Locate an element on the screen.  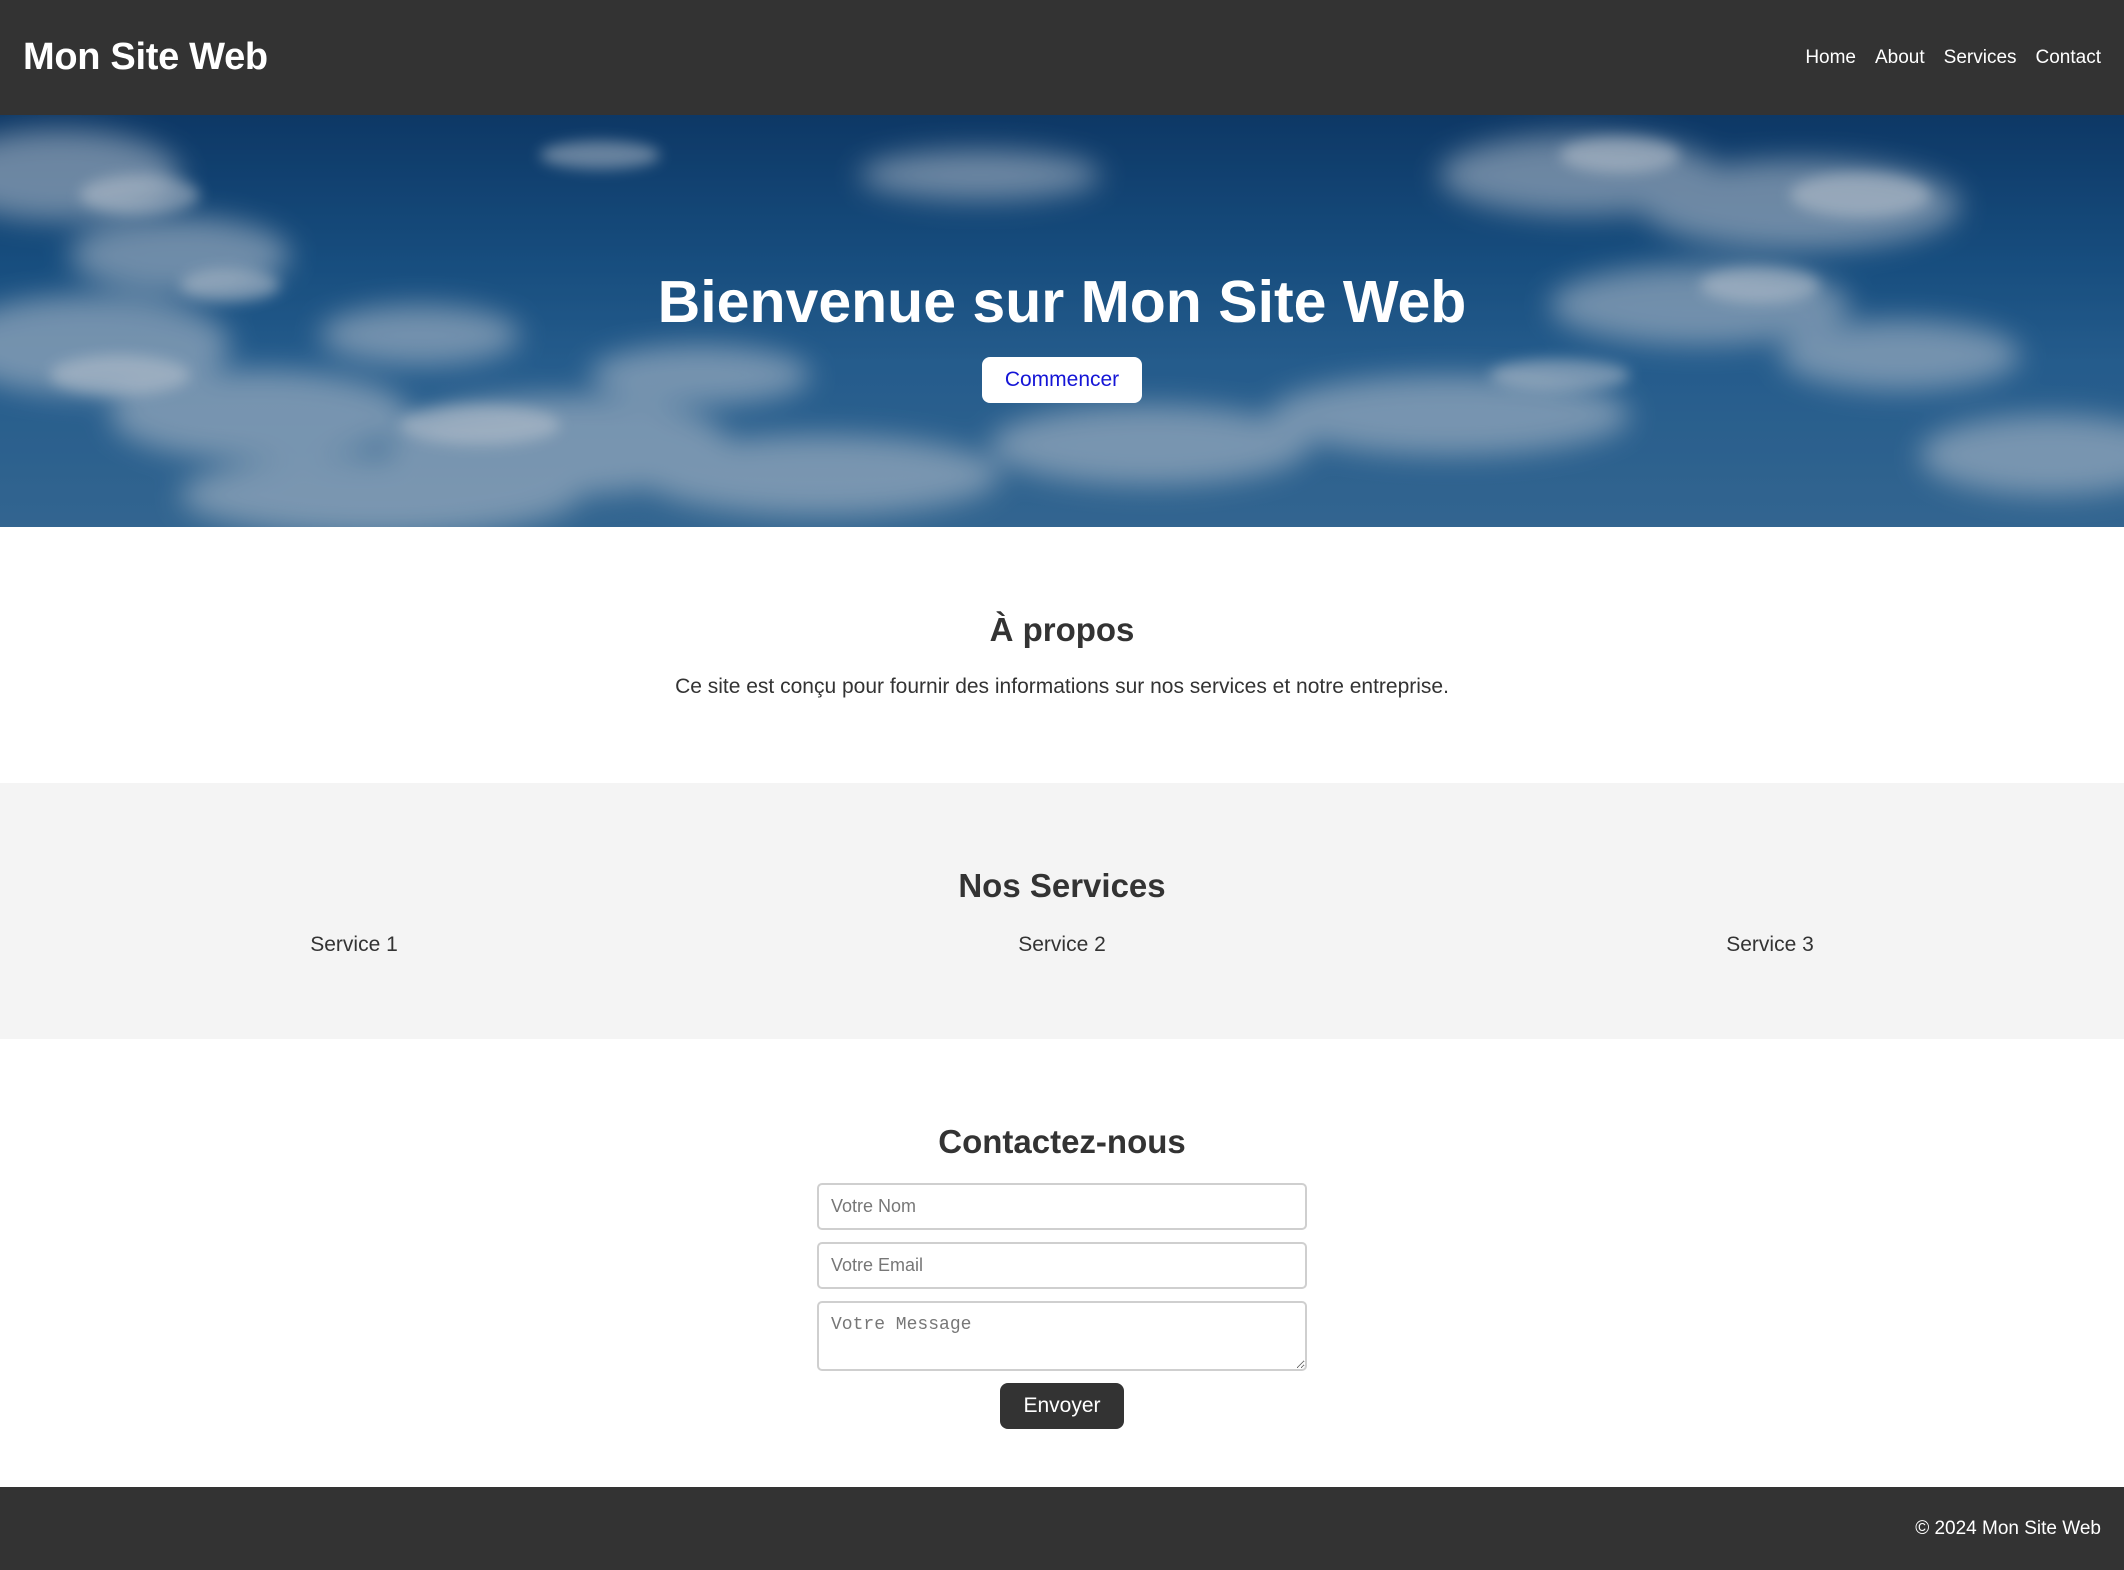
submit-row: Envoyer is located at coordinates (1062, 1406).